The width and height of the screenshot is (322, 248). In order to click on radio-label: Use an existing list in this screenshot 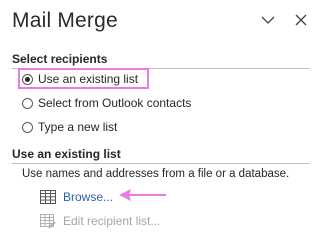, I will do `click(88, 79)`.